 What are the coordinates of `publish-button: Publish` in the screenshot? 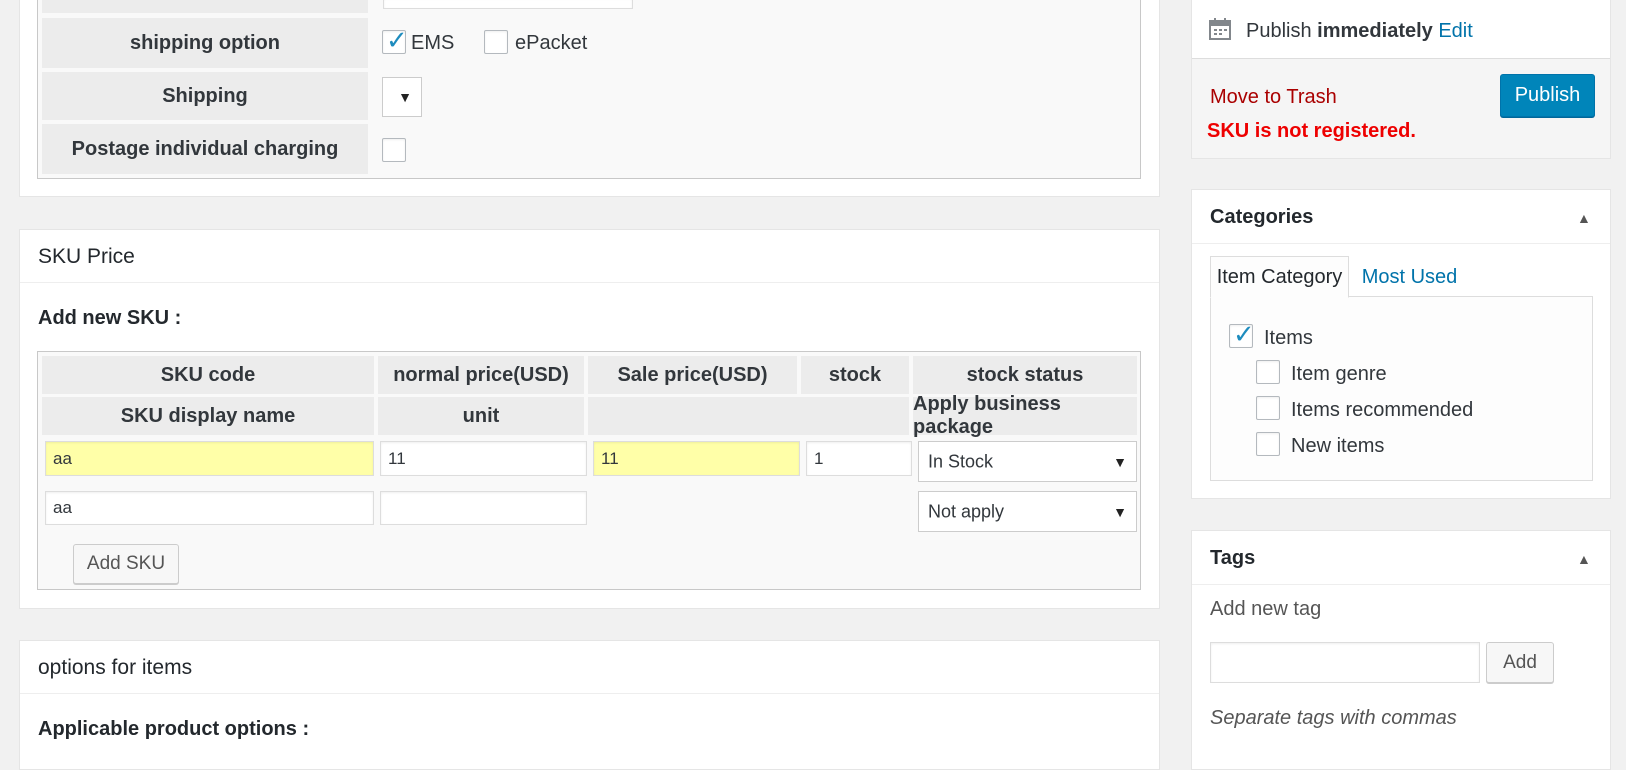 It's located at (1547, 95).